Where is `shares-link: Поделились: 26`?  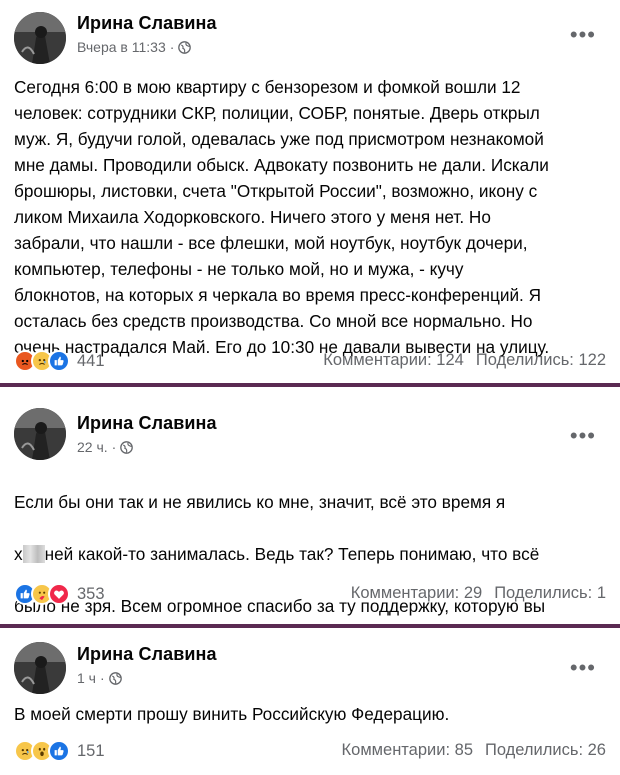 shares-link: Поделились: 26 is located at coordinates (545, 750).